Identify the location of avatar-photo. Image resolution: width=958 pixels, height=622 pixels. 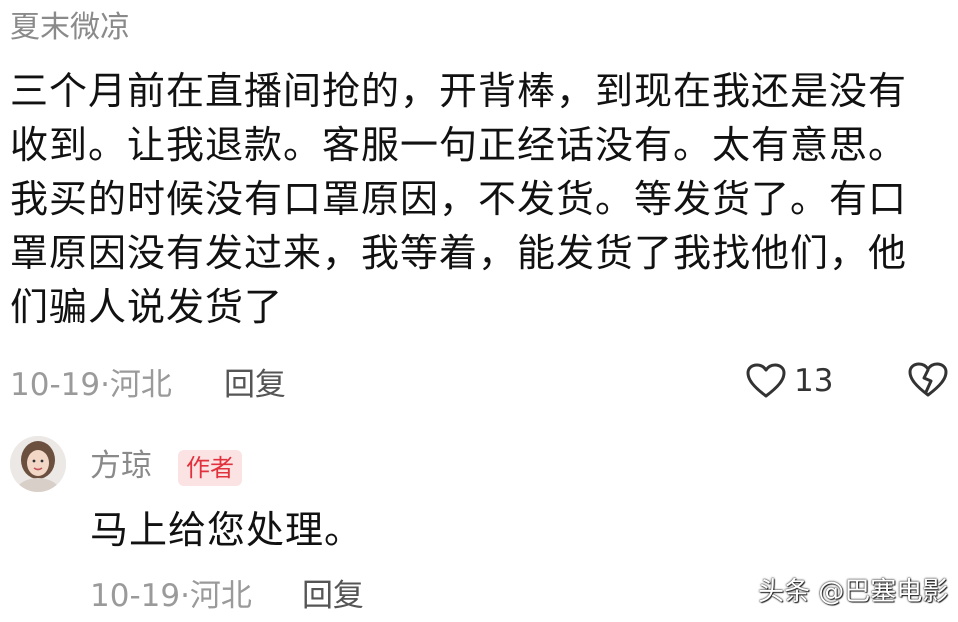
(38, 464).